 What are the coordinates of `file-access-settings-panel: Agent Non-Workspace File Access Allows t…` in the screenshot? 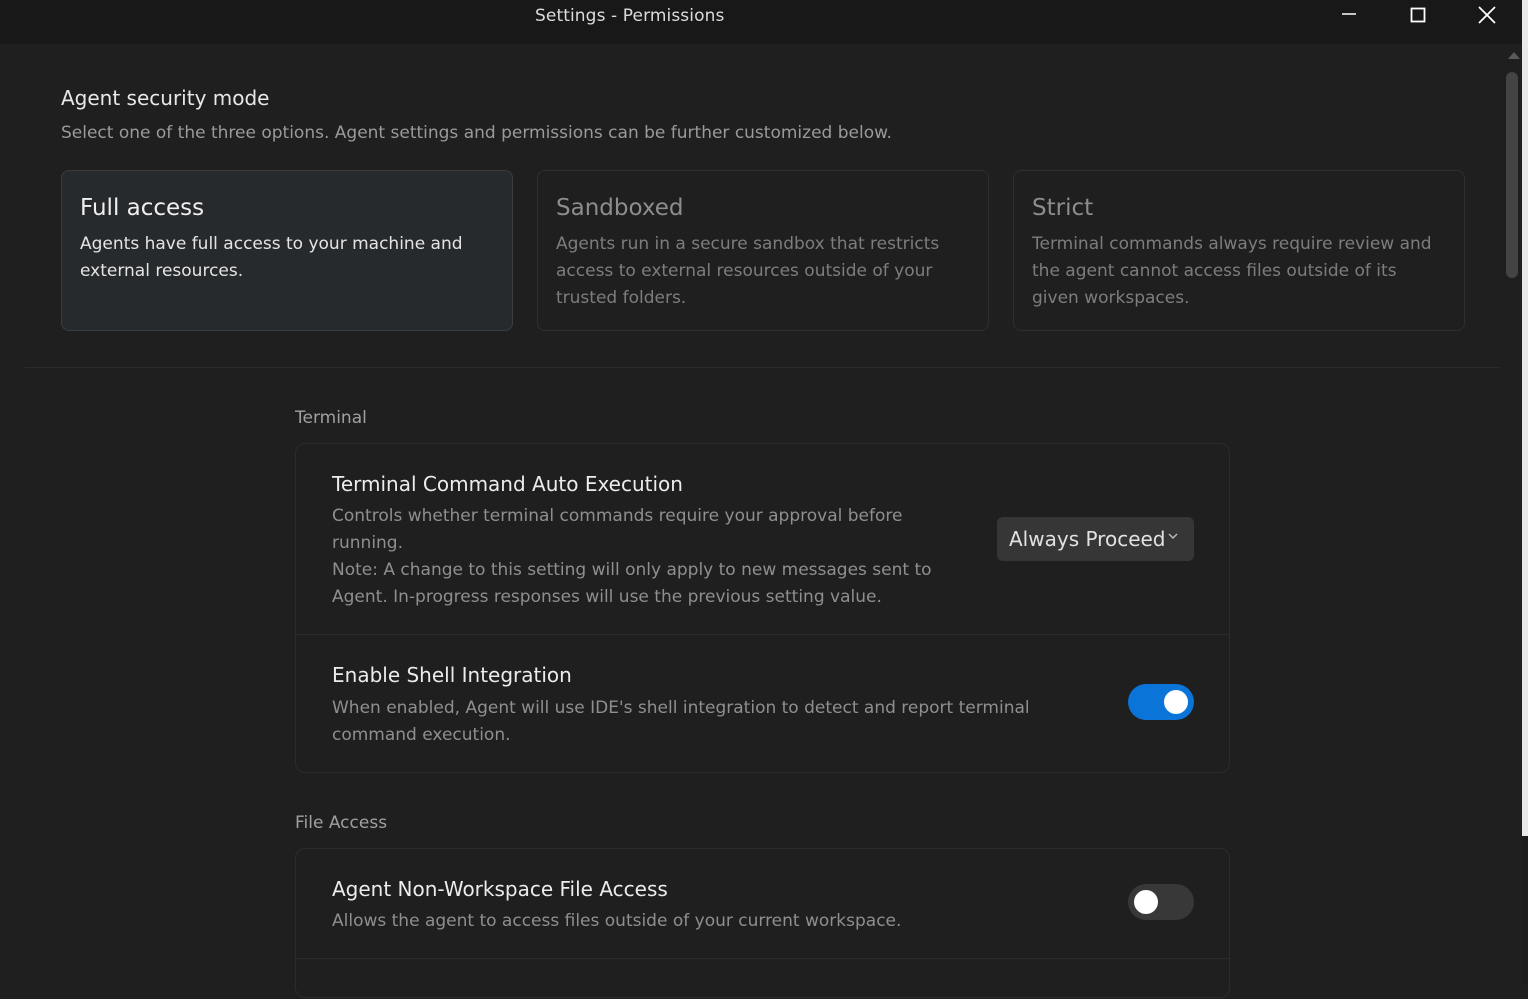 It's located at (762, 923).